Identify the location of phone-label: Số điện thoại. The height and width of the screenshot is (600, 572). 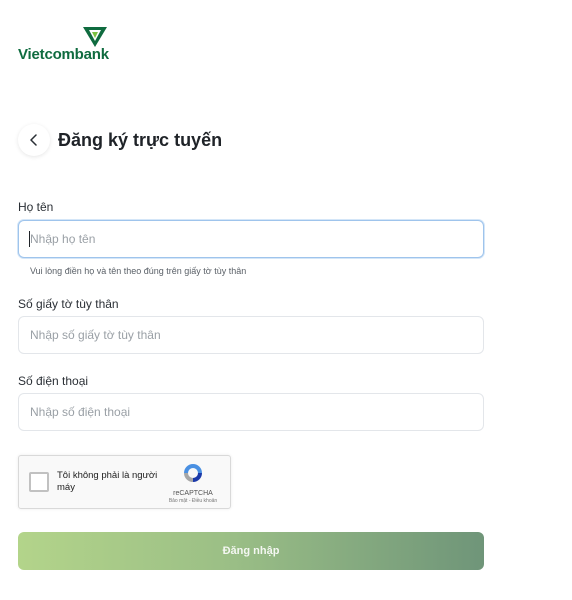
(53, 381).